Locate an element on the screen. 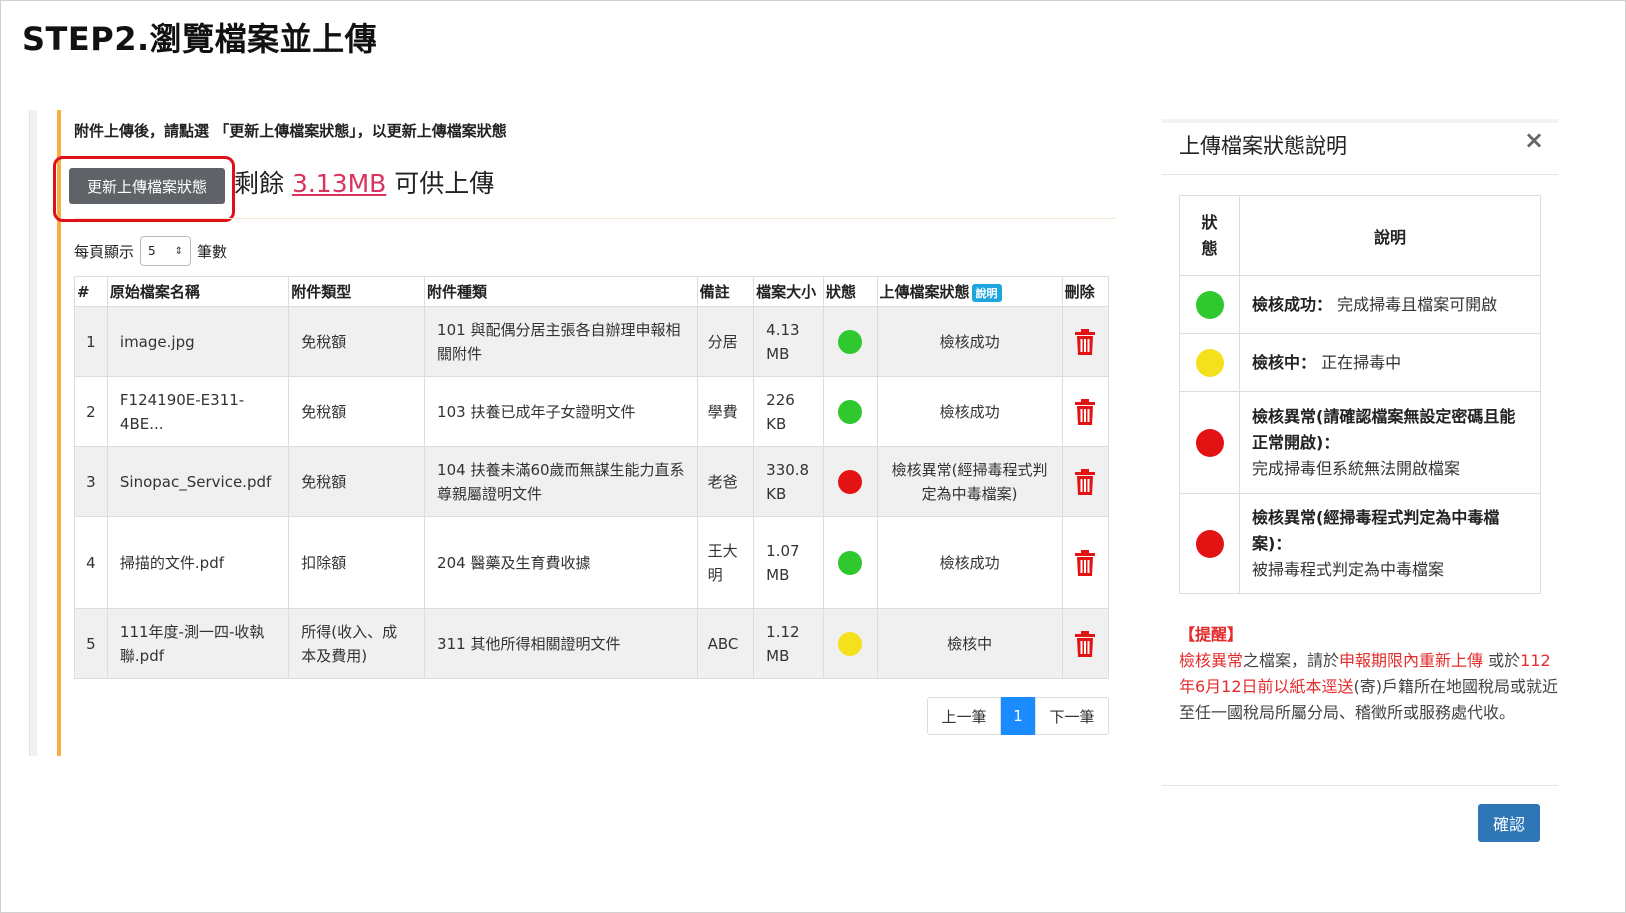 This screenshot has width=1626, height=913. legend-row: 檢核中： 正在掃毒中 is located at coordinates (1360, 362).